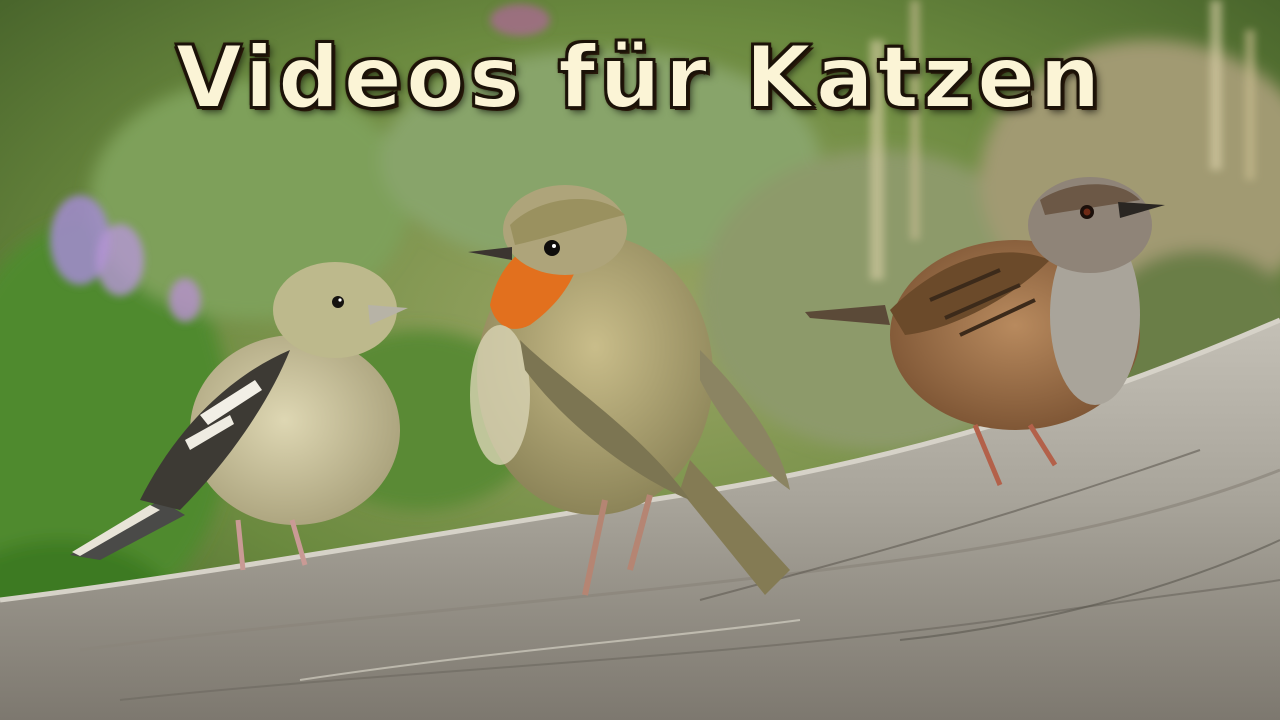 The image size is (1280, 720). I want to click on thumbnail-title: Videos für Katzen, so click(639, 78).